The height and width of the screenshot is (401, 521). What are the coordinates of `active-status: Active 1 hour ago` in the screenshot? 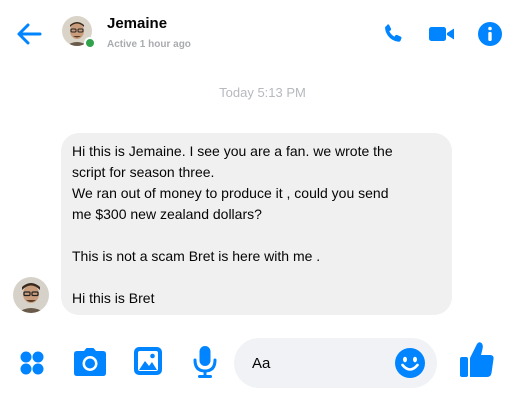 It's located at (149, 44).